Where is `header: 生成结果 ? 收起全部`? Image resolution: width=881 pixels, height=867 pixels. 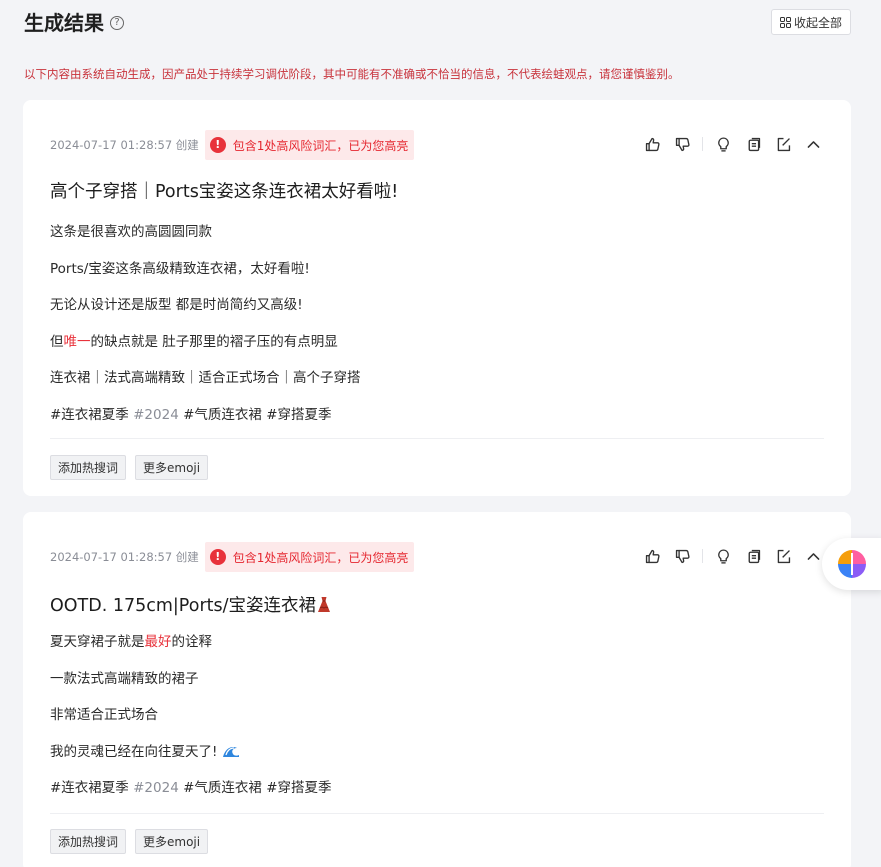 header: 生成结果 ? 收起全部 is located at coordinates (437, 24).